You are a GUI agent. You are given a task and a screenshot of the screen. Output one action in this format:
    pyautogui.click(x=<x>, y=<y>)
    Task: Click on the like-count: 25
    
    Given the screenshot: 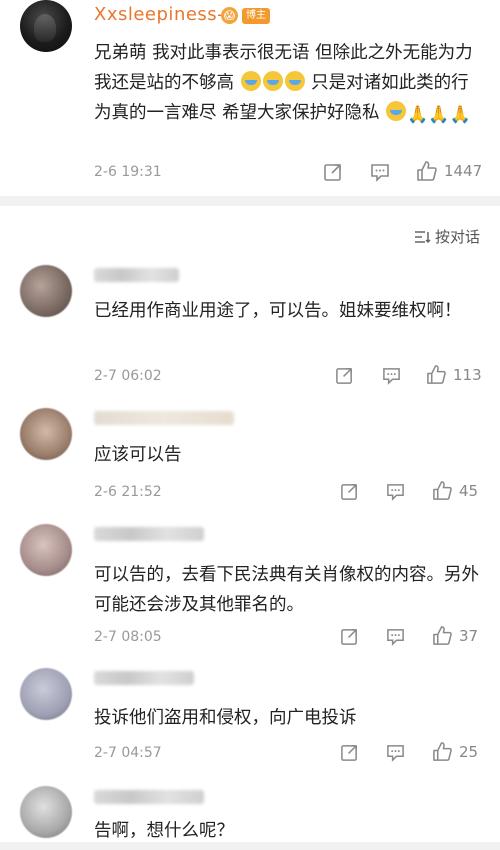 What is the action you would take?
    pyautogui.click(x=469, y=751)
    